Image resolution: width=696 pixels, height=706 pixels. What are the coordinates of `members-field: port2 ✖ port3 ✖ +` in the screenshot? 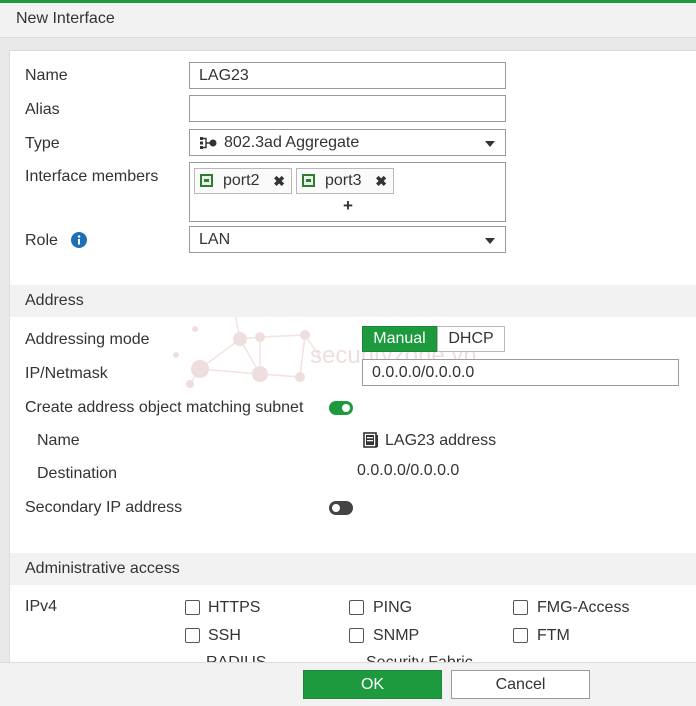 It's located at (347, 192).